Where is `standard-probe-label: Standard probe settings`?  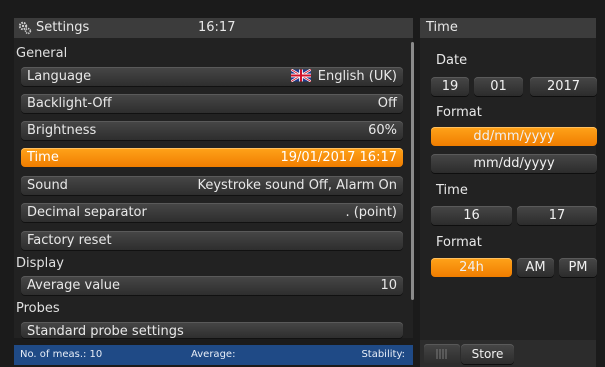 standard-probe-label: Standard probe settings is located at coordinates (105, 331).